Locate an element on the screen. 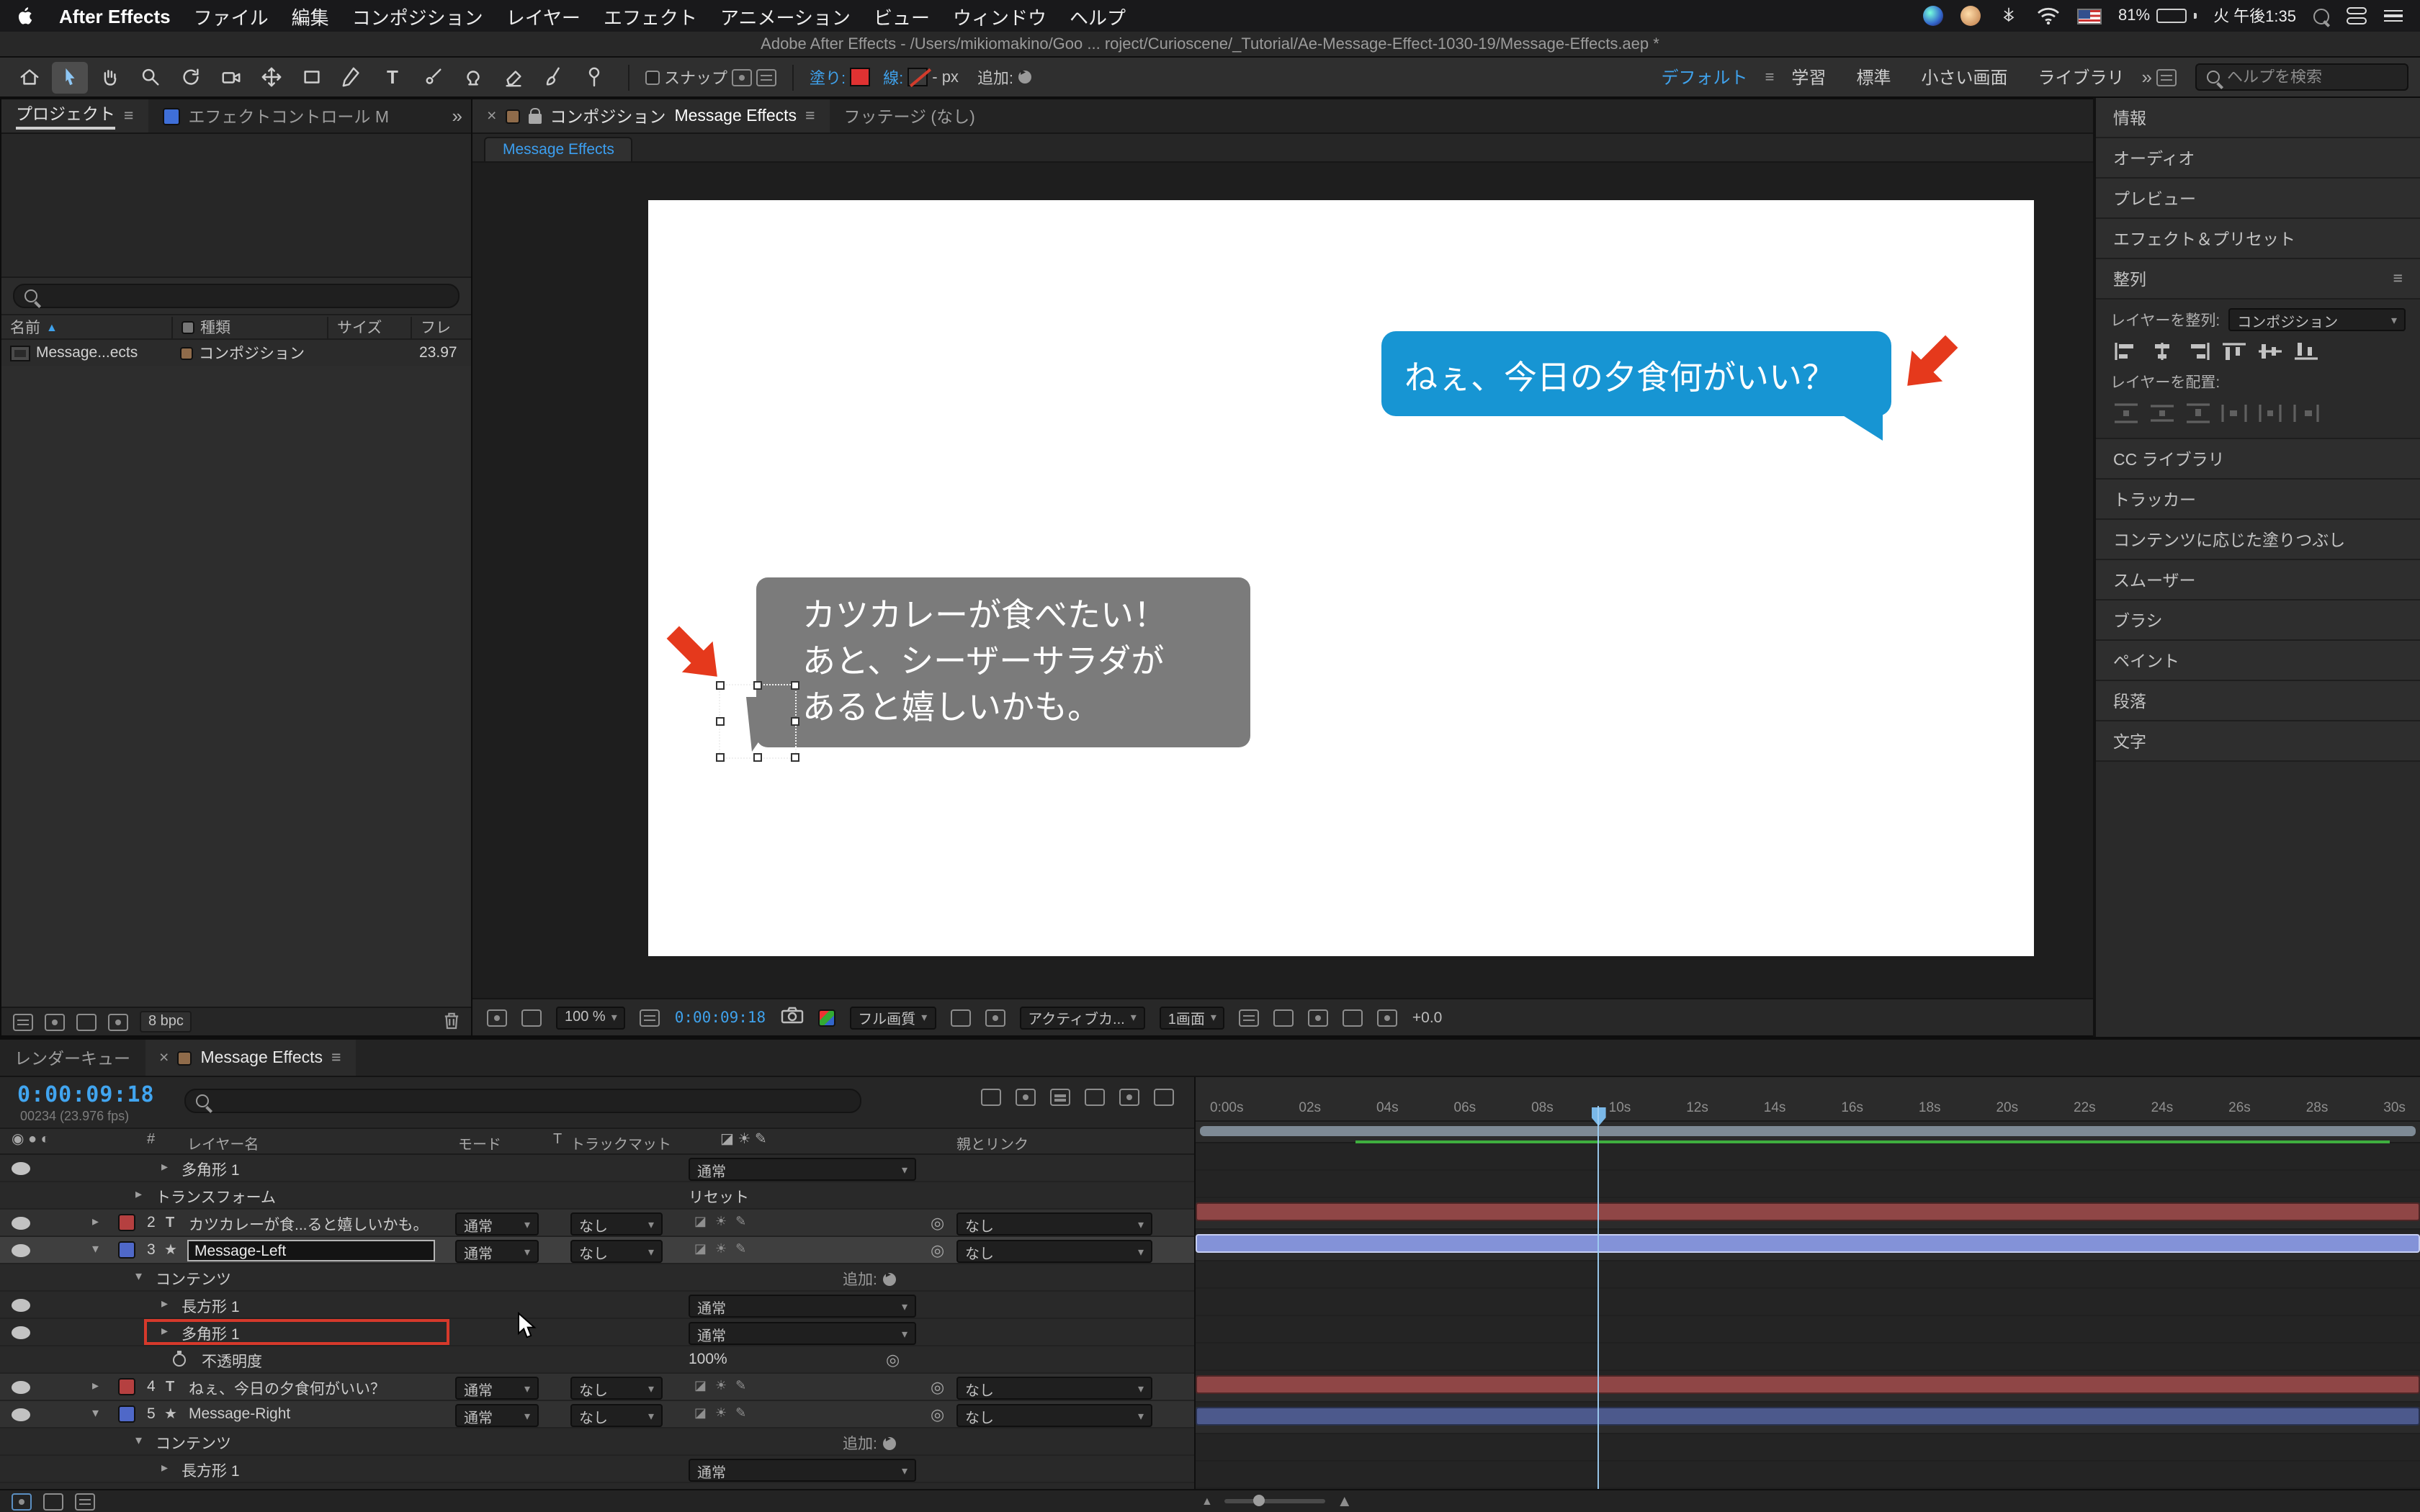 This screenshot has height=1512, width=2420. expand-layers-icon is located at coordinates (22, 1501).